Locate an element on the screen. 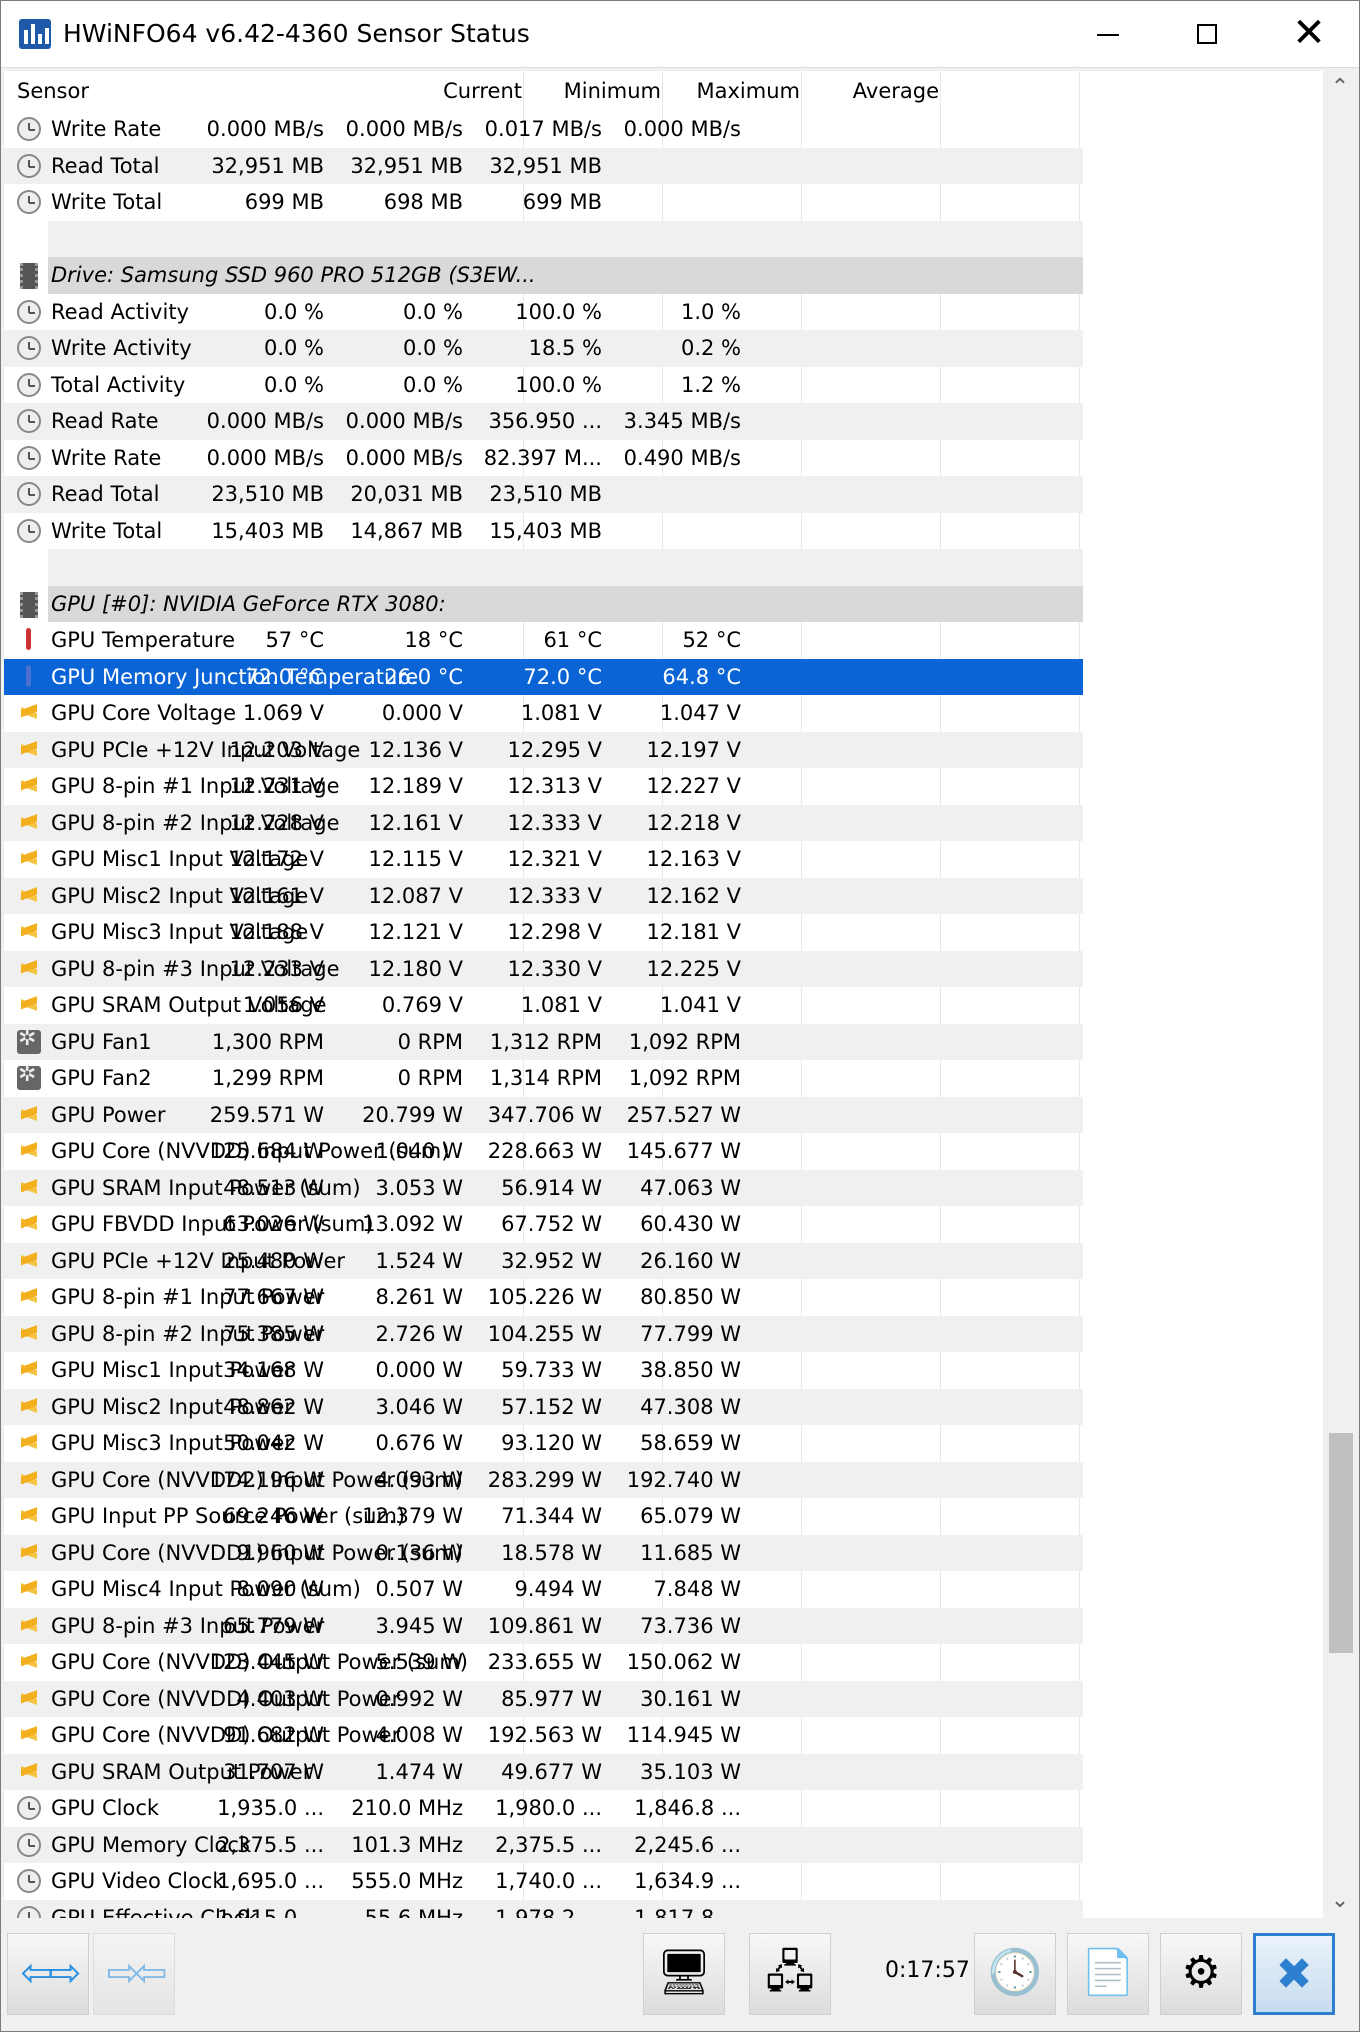 Image resolution: width=1360 pixels, height=2032 pixels. expand-arrows-icon: ⇦⇨ is located at coordinates (50, 1973).